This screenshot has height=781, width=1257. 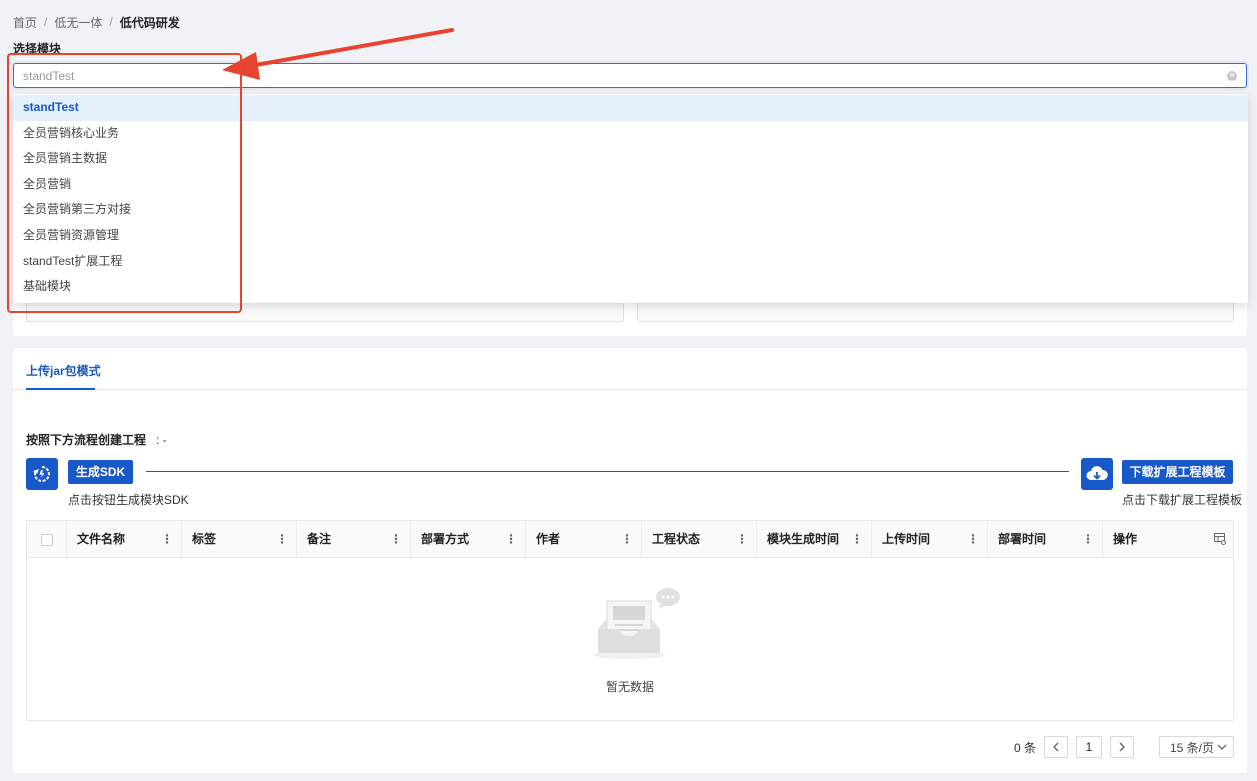 What do you see at coordinates (1222, 747) in the screenshot?
I see `chevron-down-icon` at bounding box center [1222, 747].